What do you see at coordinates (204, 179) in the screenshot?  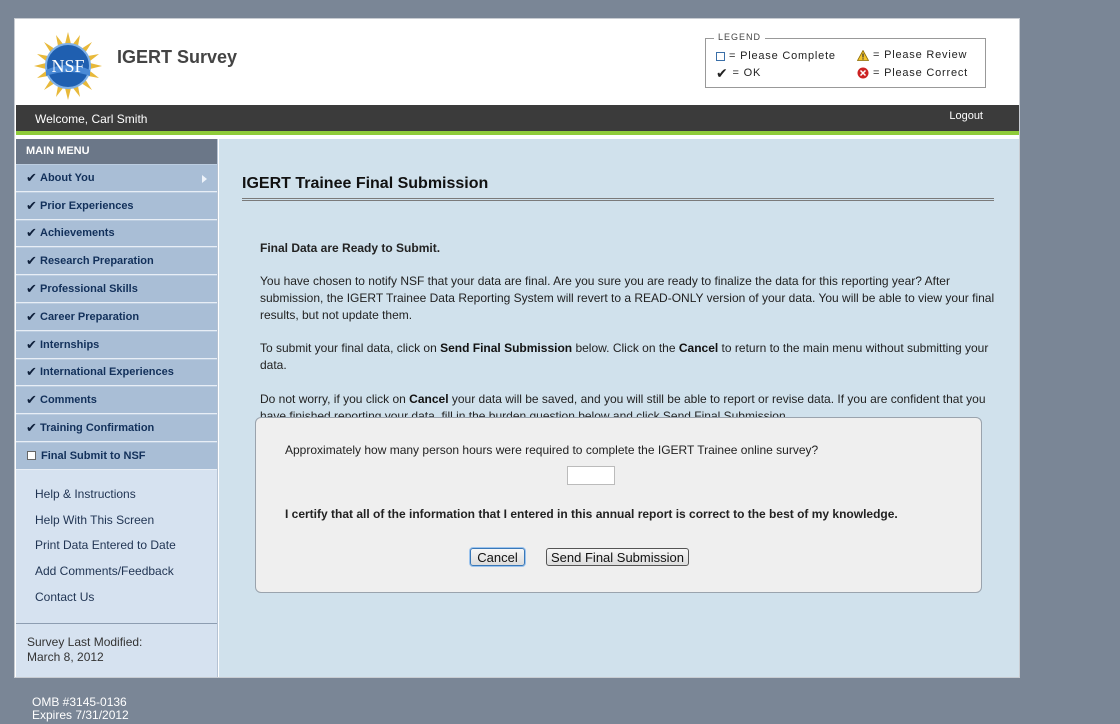 I see `arrow-right-icon` at bounding box center [204, 179].